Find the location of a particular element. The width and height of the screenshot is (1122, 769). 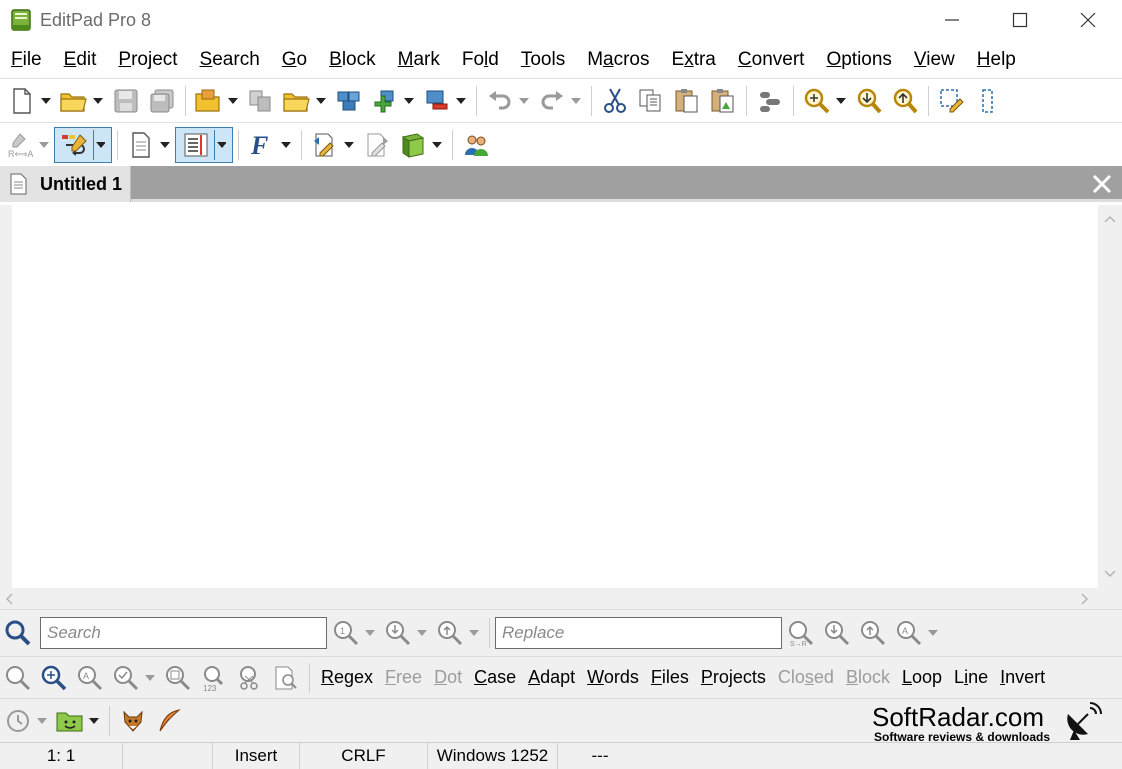

find-dropdown-icon is located at coordinates (841, 101).